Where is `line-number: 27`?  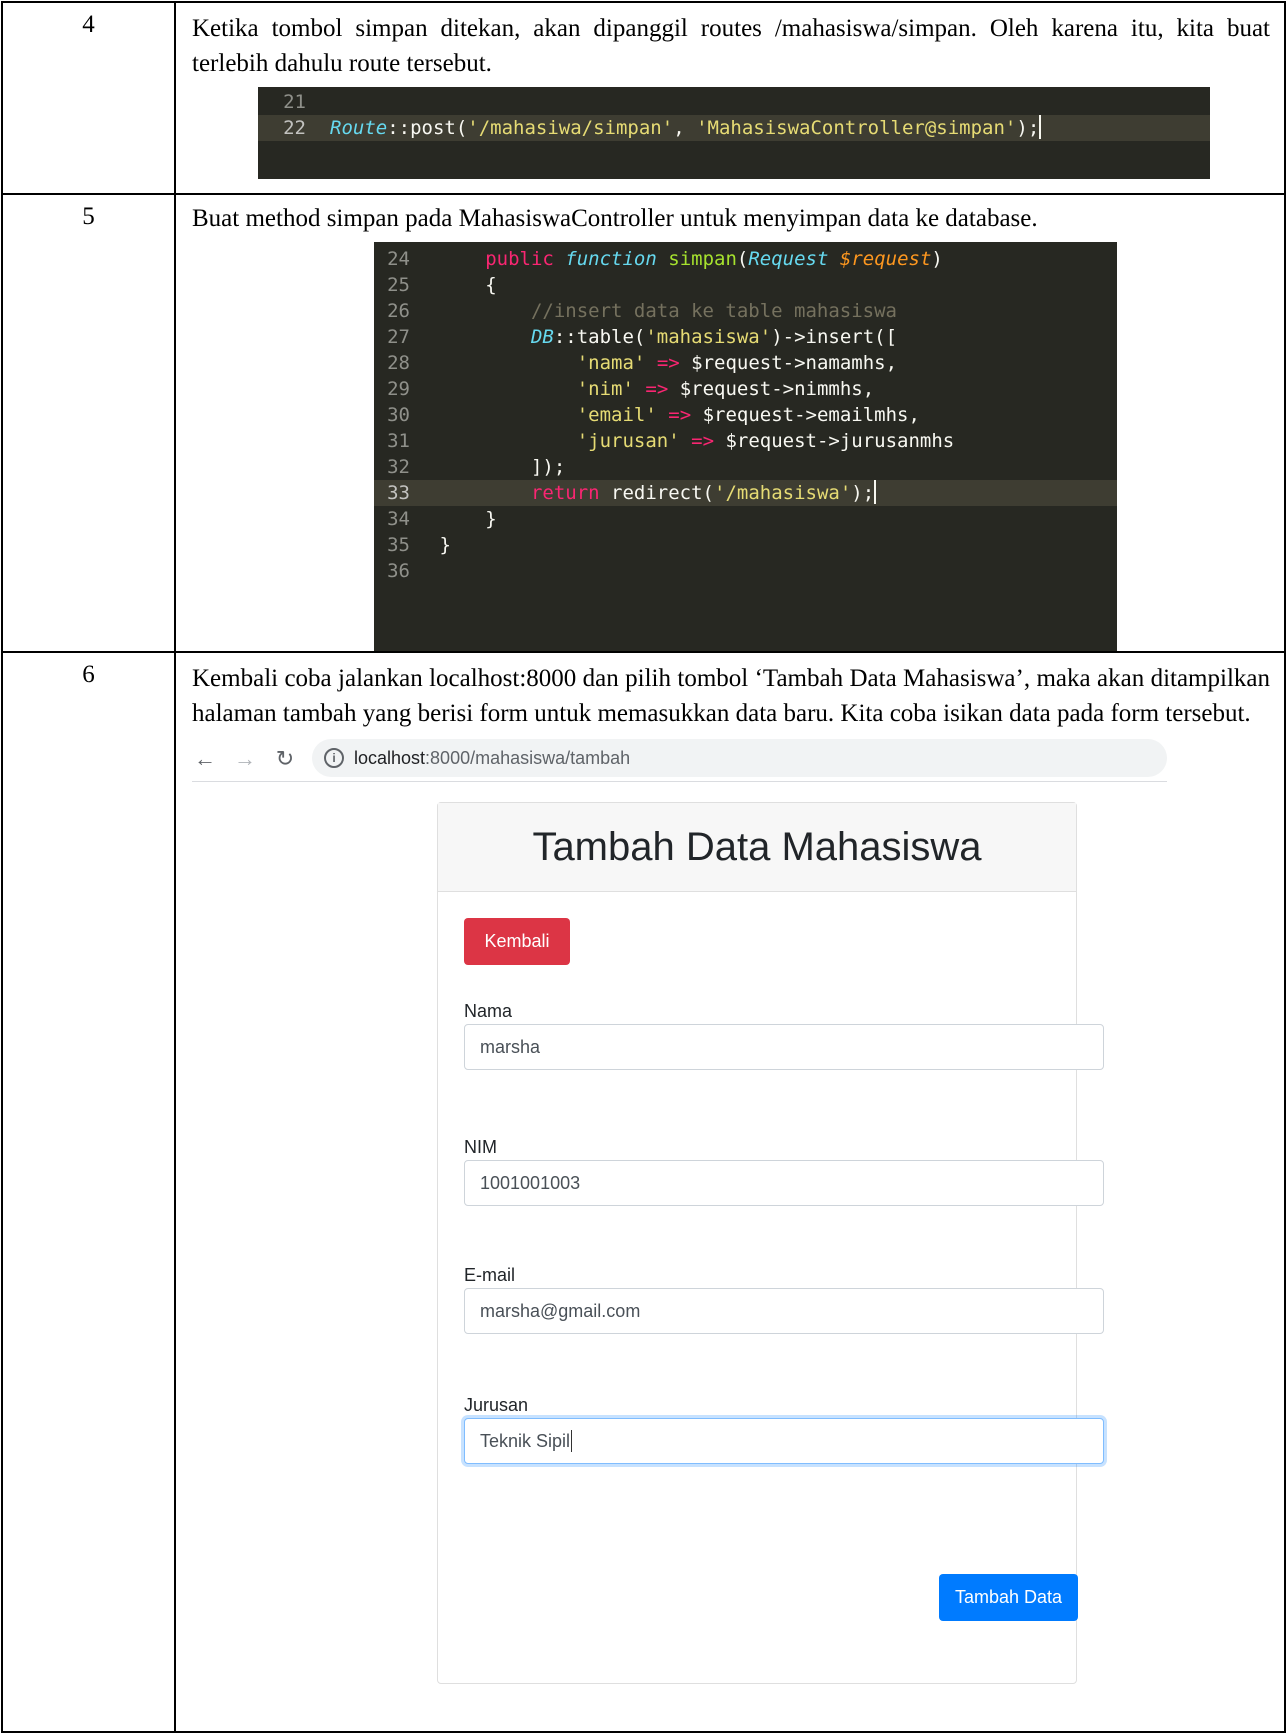 line-number: 27 is located at coordinates (398, 337).